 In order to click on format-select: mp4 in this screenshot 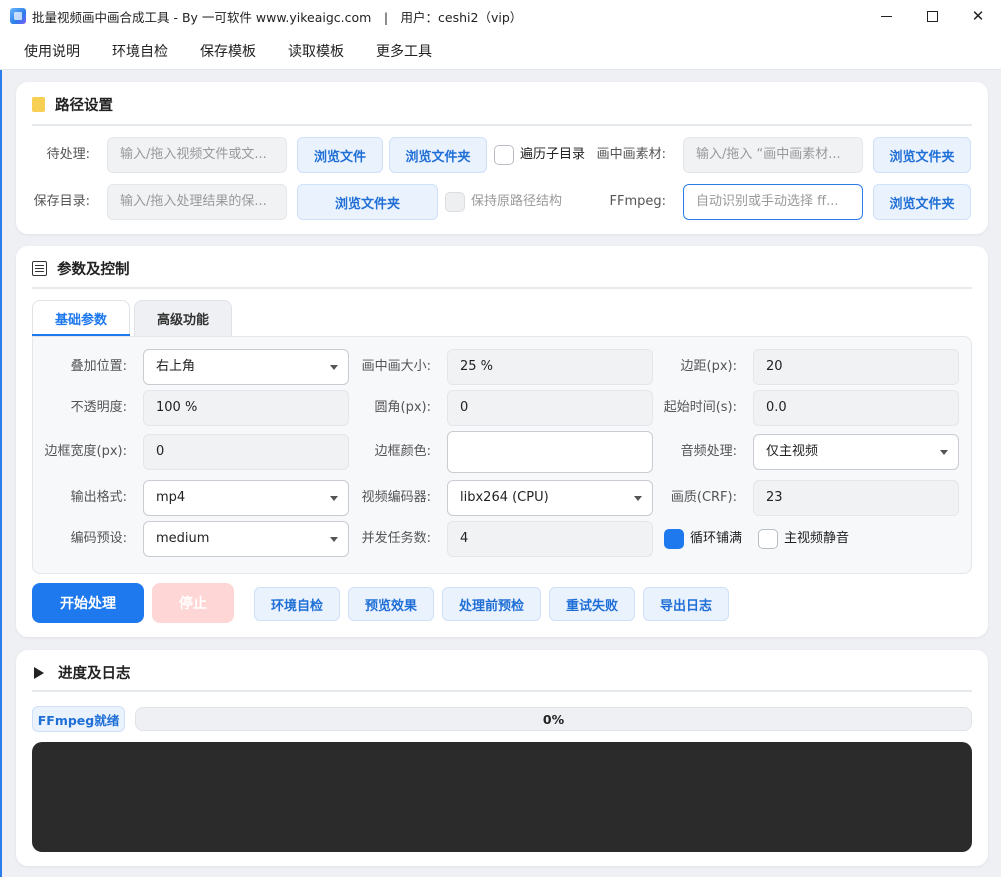, I will do `click(246, 498)`.